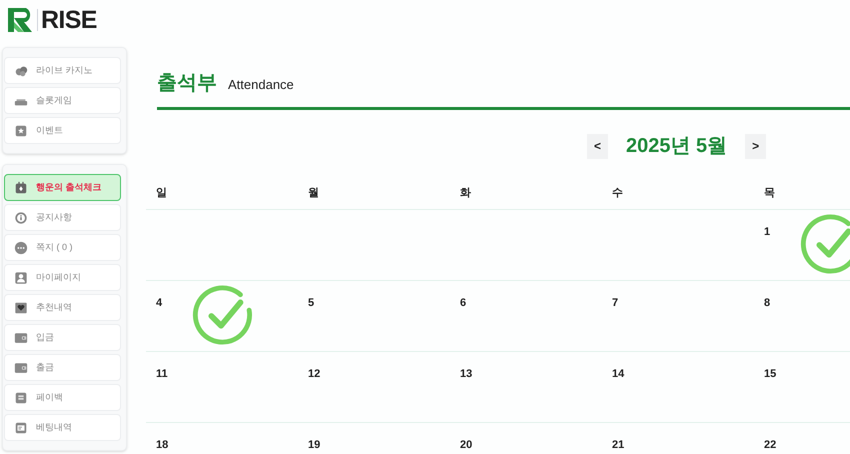 This screenshot has height=454, width=850. Describe the element at coordinates (187, 83) in the screenshot. I see `page-title: 출석부` at that location.